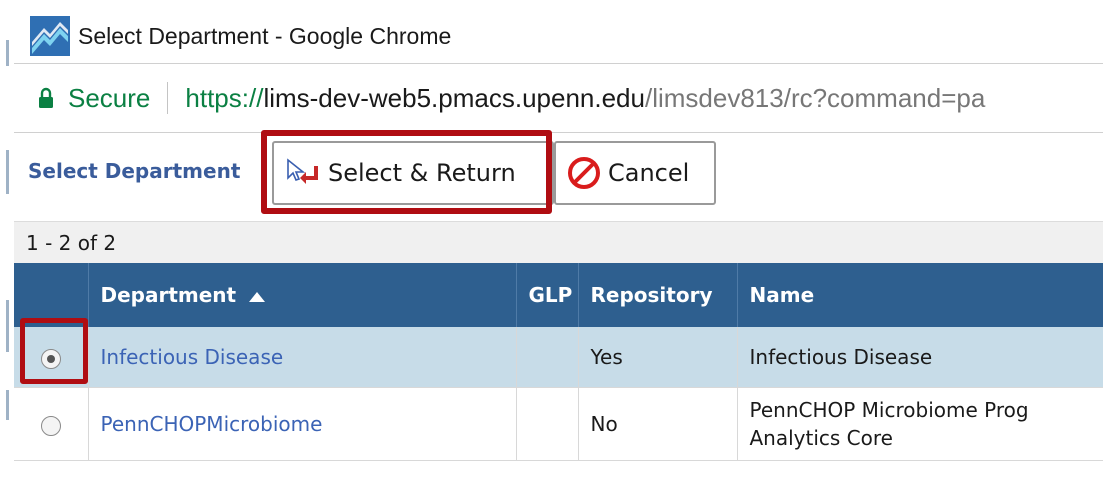  I want to click on column-header-repository: Repository, so click(658, 295).